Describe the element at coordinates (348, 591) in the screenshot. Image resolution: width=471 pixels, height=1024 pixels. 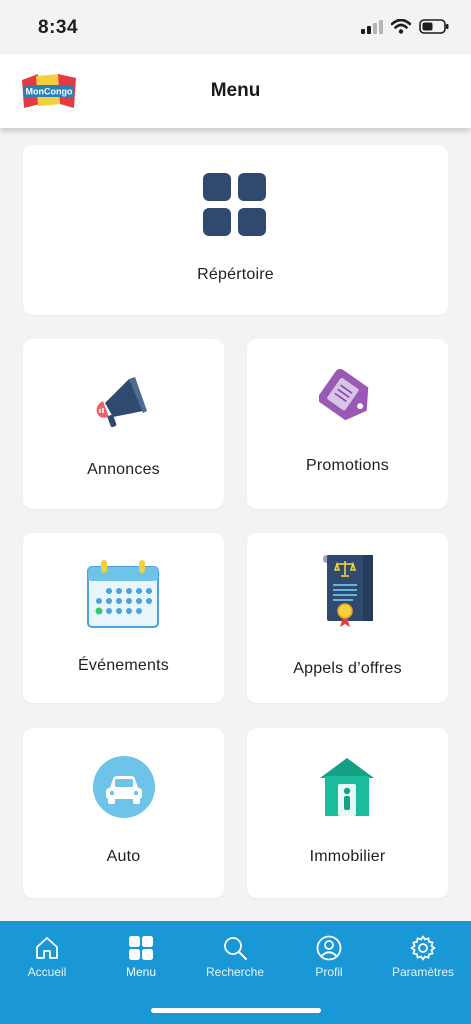
I see `document-scroll-icon` at that location.